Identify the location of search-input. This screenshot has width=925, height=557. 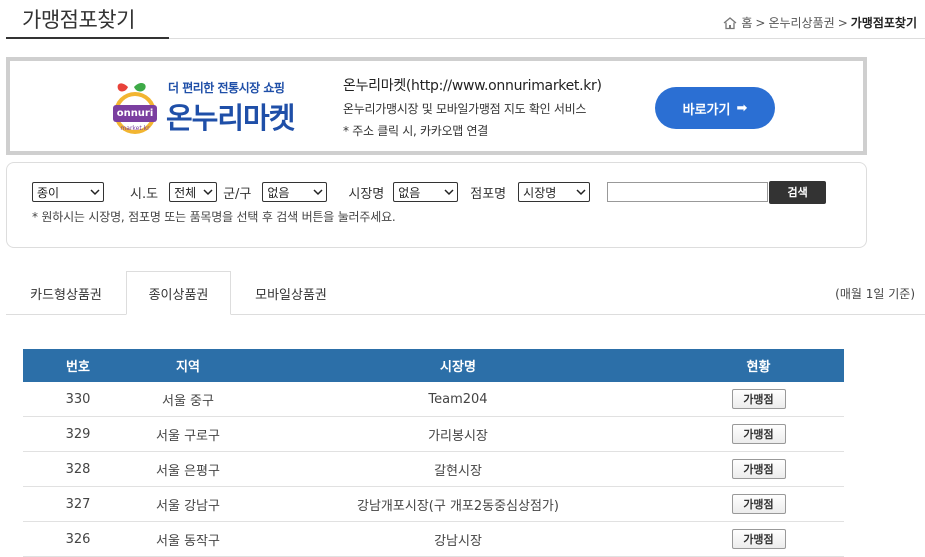
(688, 192).